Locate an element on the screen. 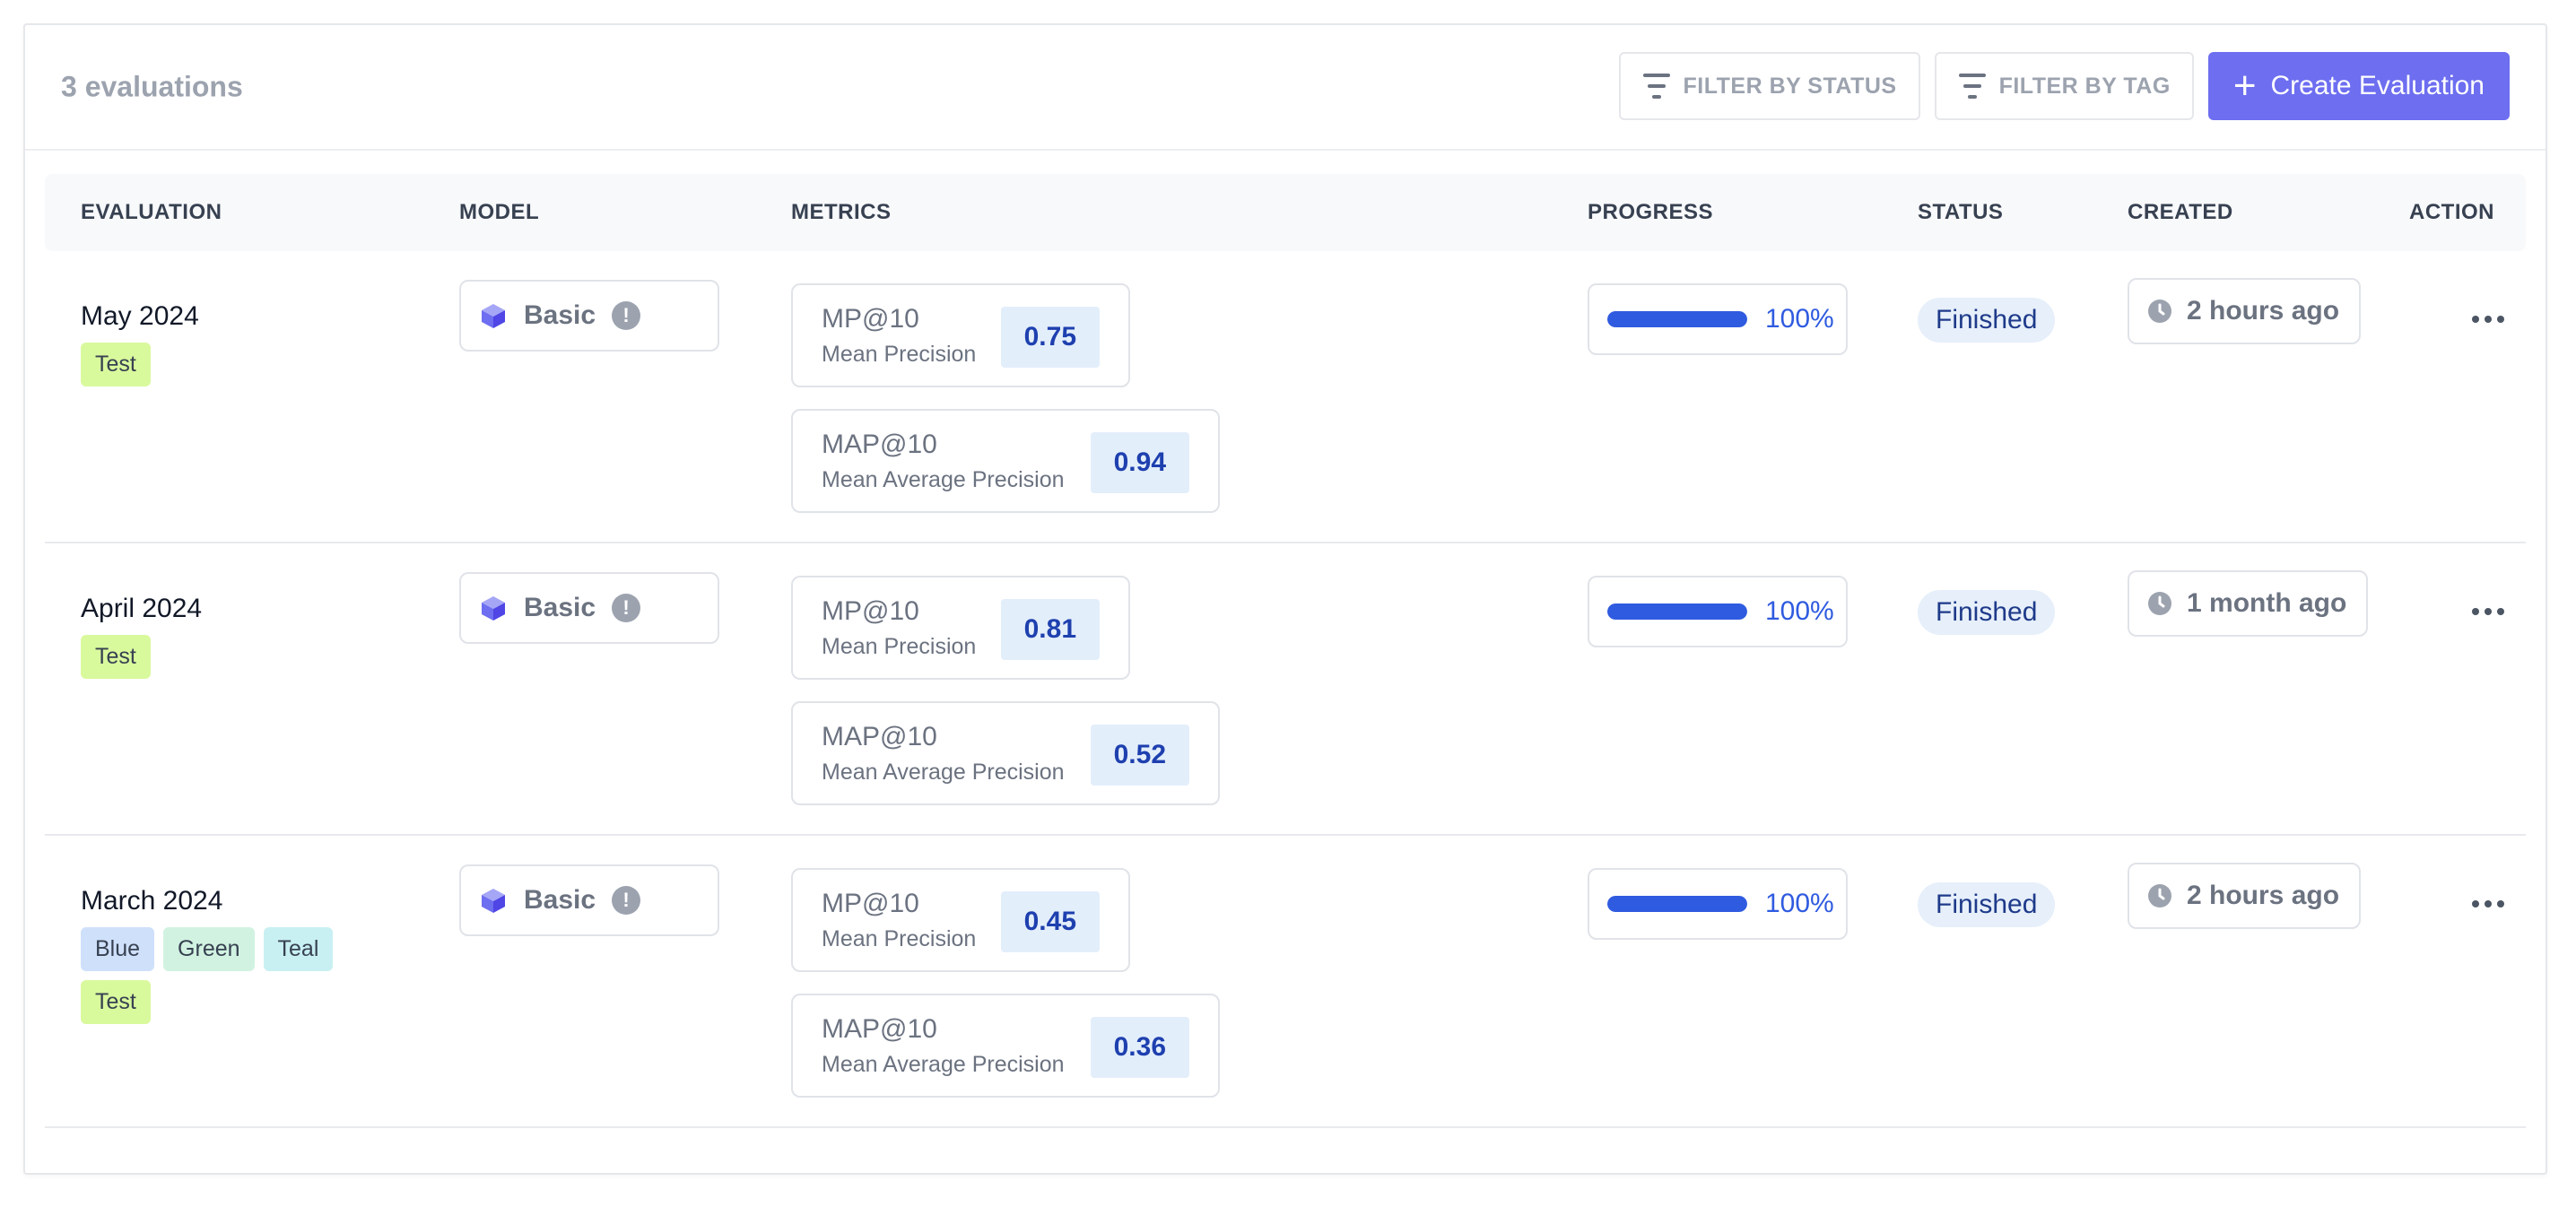  metric-card-mp: MP@10 Mean Precision 0.75 is located at coordinates (960, 335).